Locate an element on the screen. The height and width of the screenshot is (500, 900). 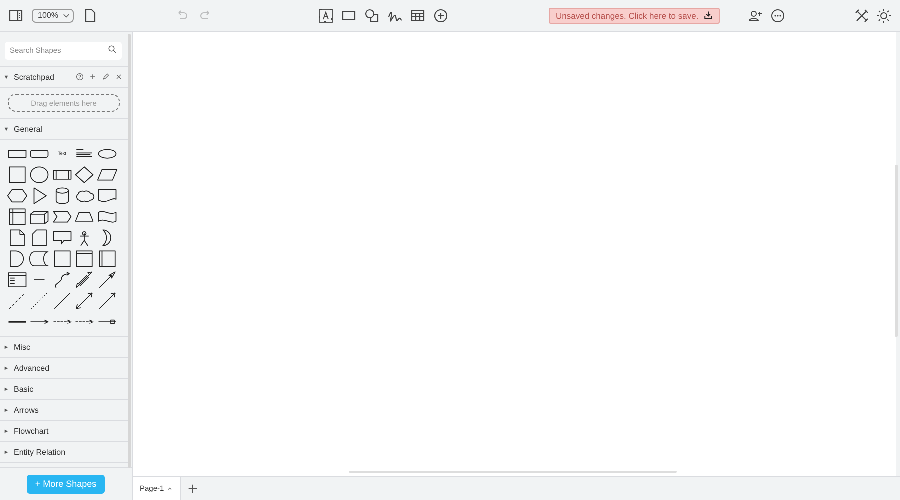
section-title: Arrows is located at coordinates (26, 410).